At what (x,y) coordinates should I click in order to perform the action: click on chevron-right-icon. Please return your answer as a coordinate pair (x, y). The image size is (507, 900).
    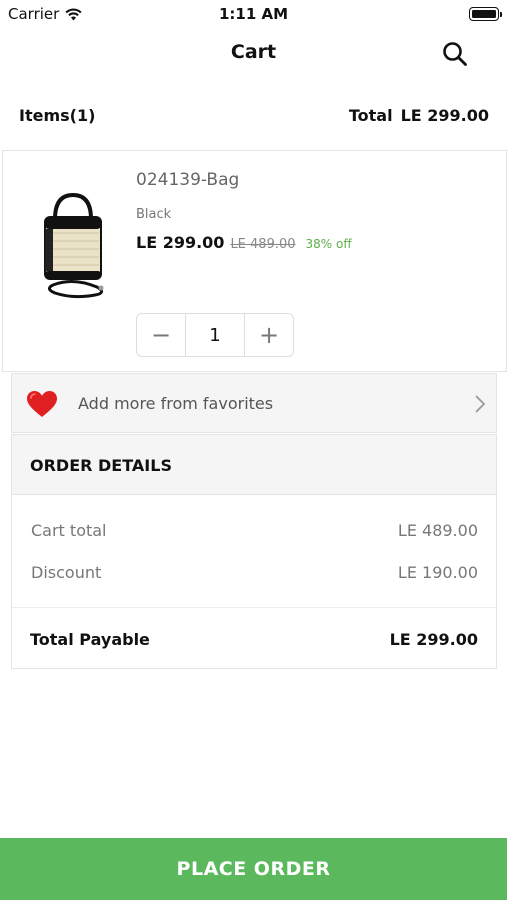
    Looking at the image, I should click on (480, 404).